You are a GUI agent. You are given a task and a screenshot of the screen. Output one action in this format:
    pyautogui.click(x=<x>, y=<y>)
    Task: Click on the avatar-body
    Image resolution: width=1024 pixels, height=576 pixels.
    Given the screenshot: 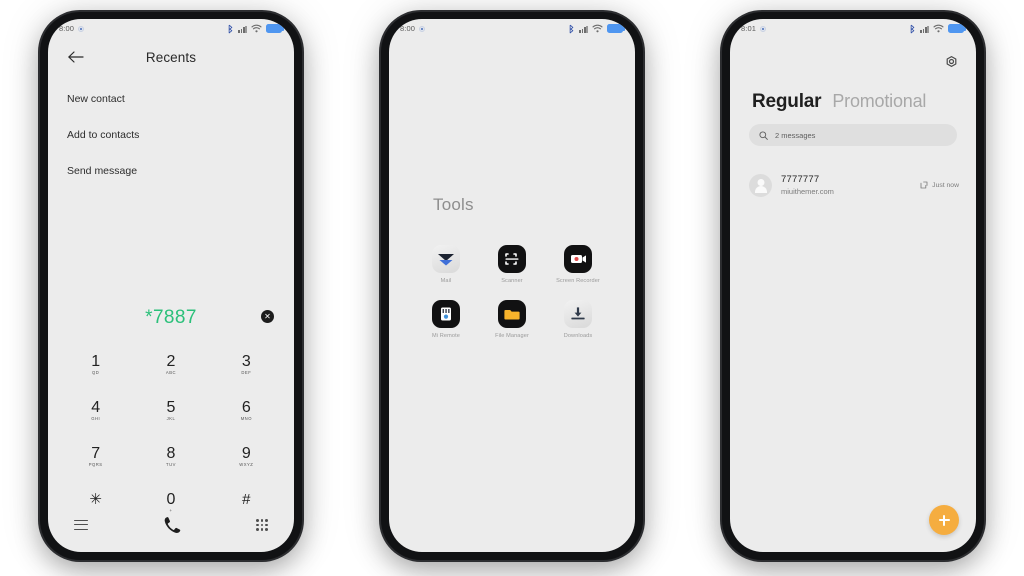 What is the action you would take?
    pyautogui.click(x=760, y=189)
    